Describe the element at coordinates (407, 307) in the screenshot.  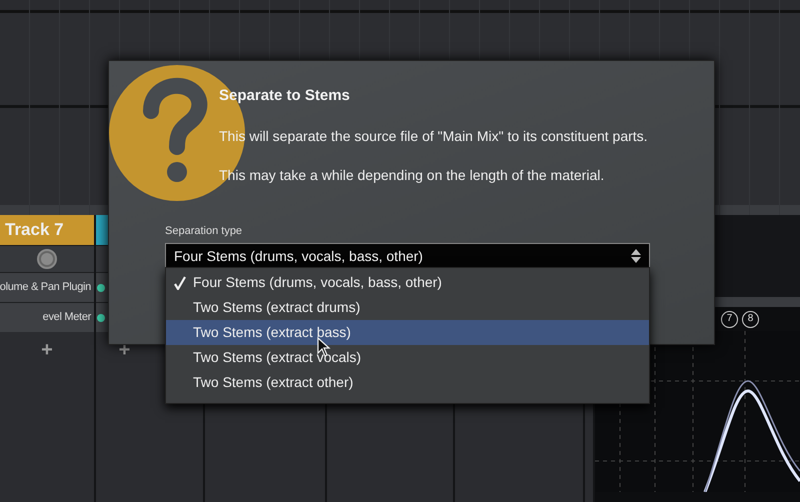
I see `menu-item: Two Stems (extract drums)` at that location.